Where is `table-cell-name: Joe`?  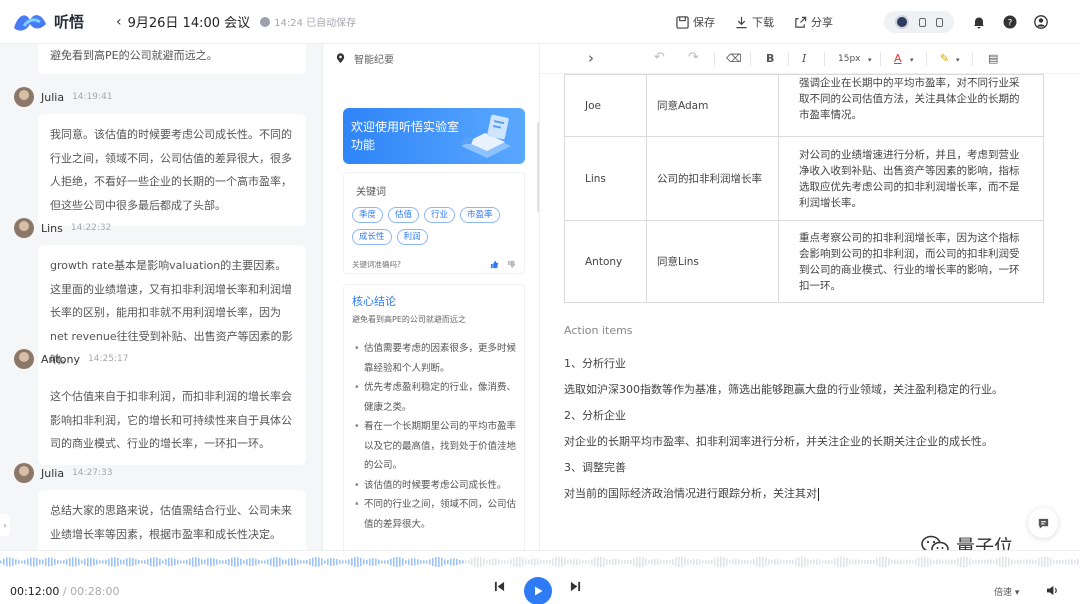 table-cell-name: Joe is located at coordinates (605, 105).